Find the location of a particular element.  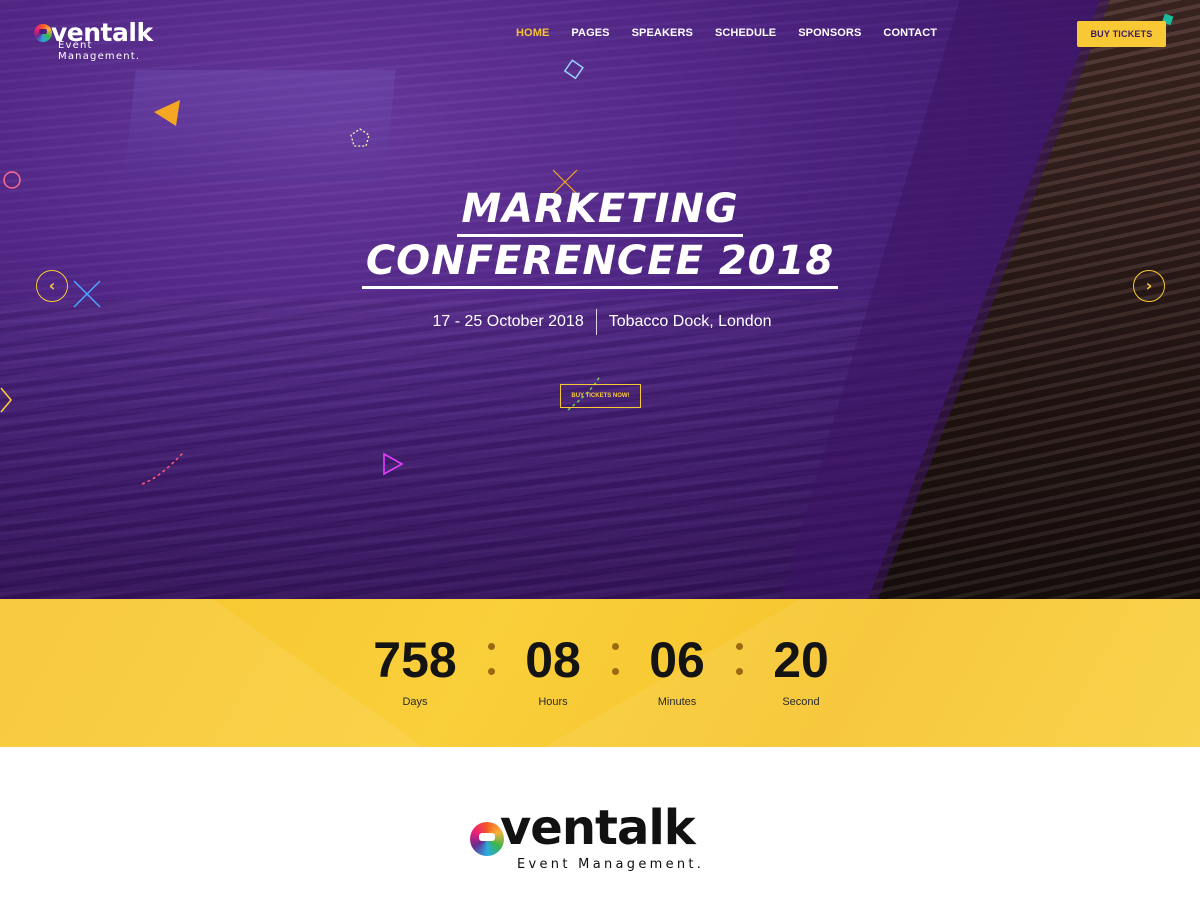

countdown-value: 20 is located at coordinates (801, 660).